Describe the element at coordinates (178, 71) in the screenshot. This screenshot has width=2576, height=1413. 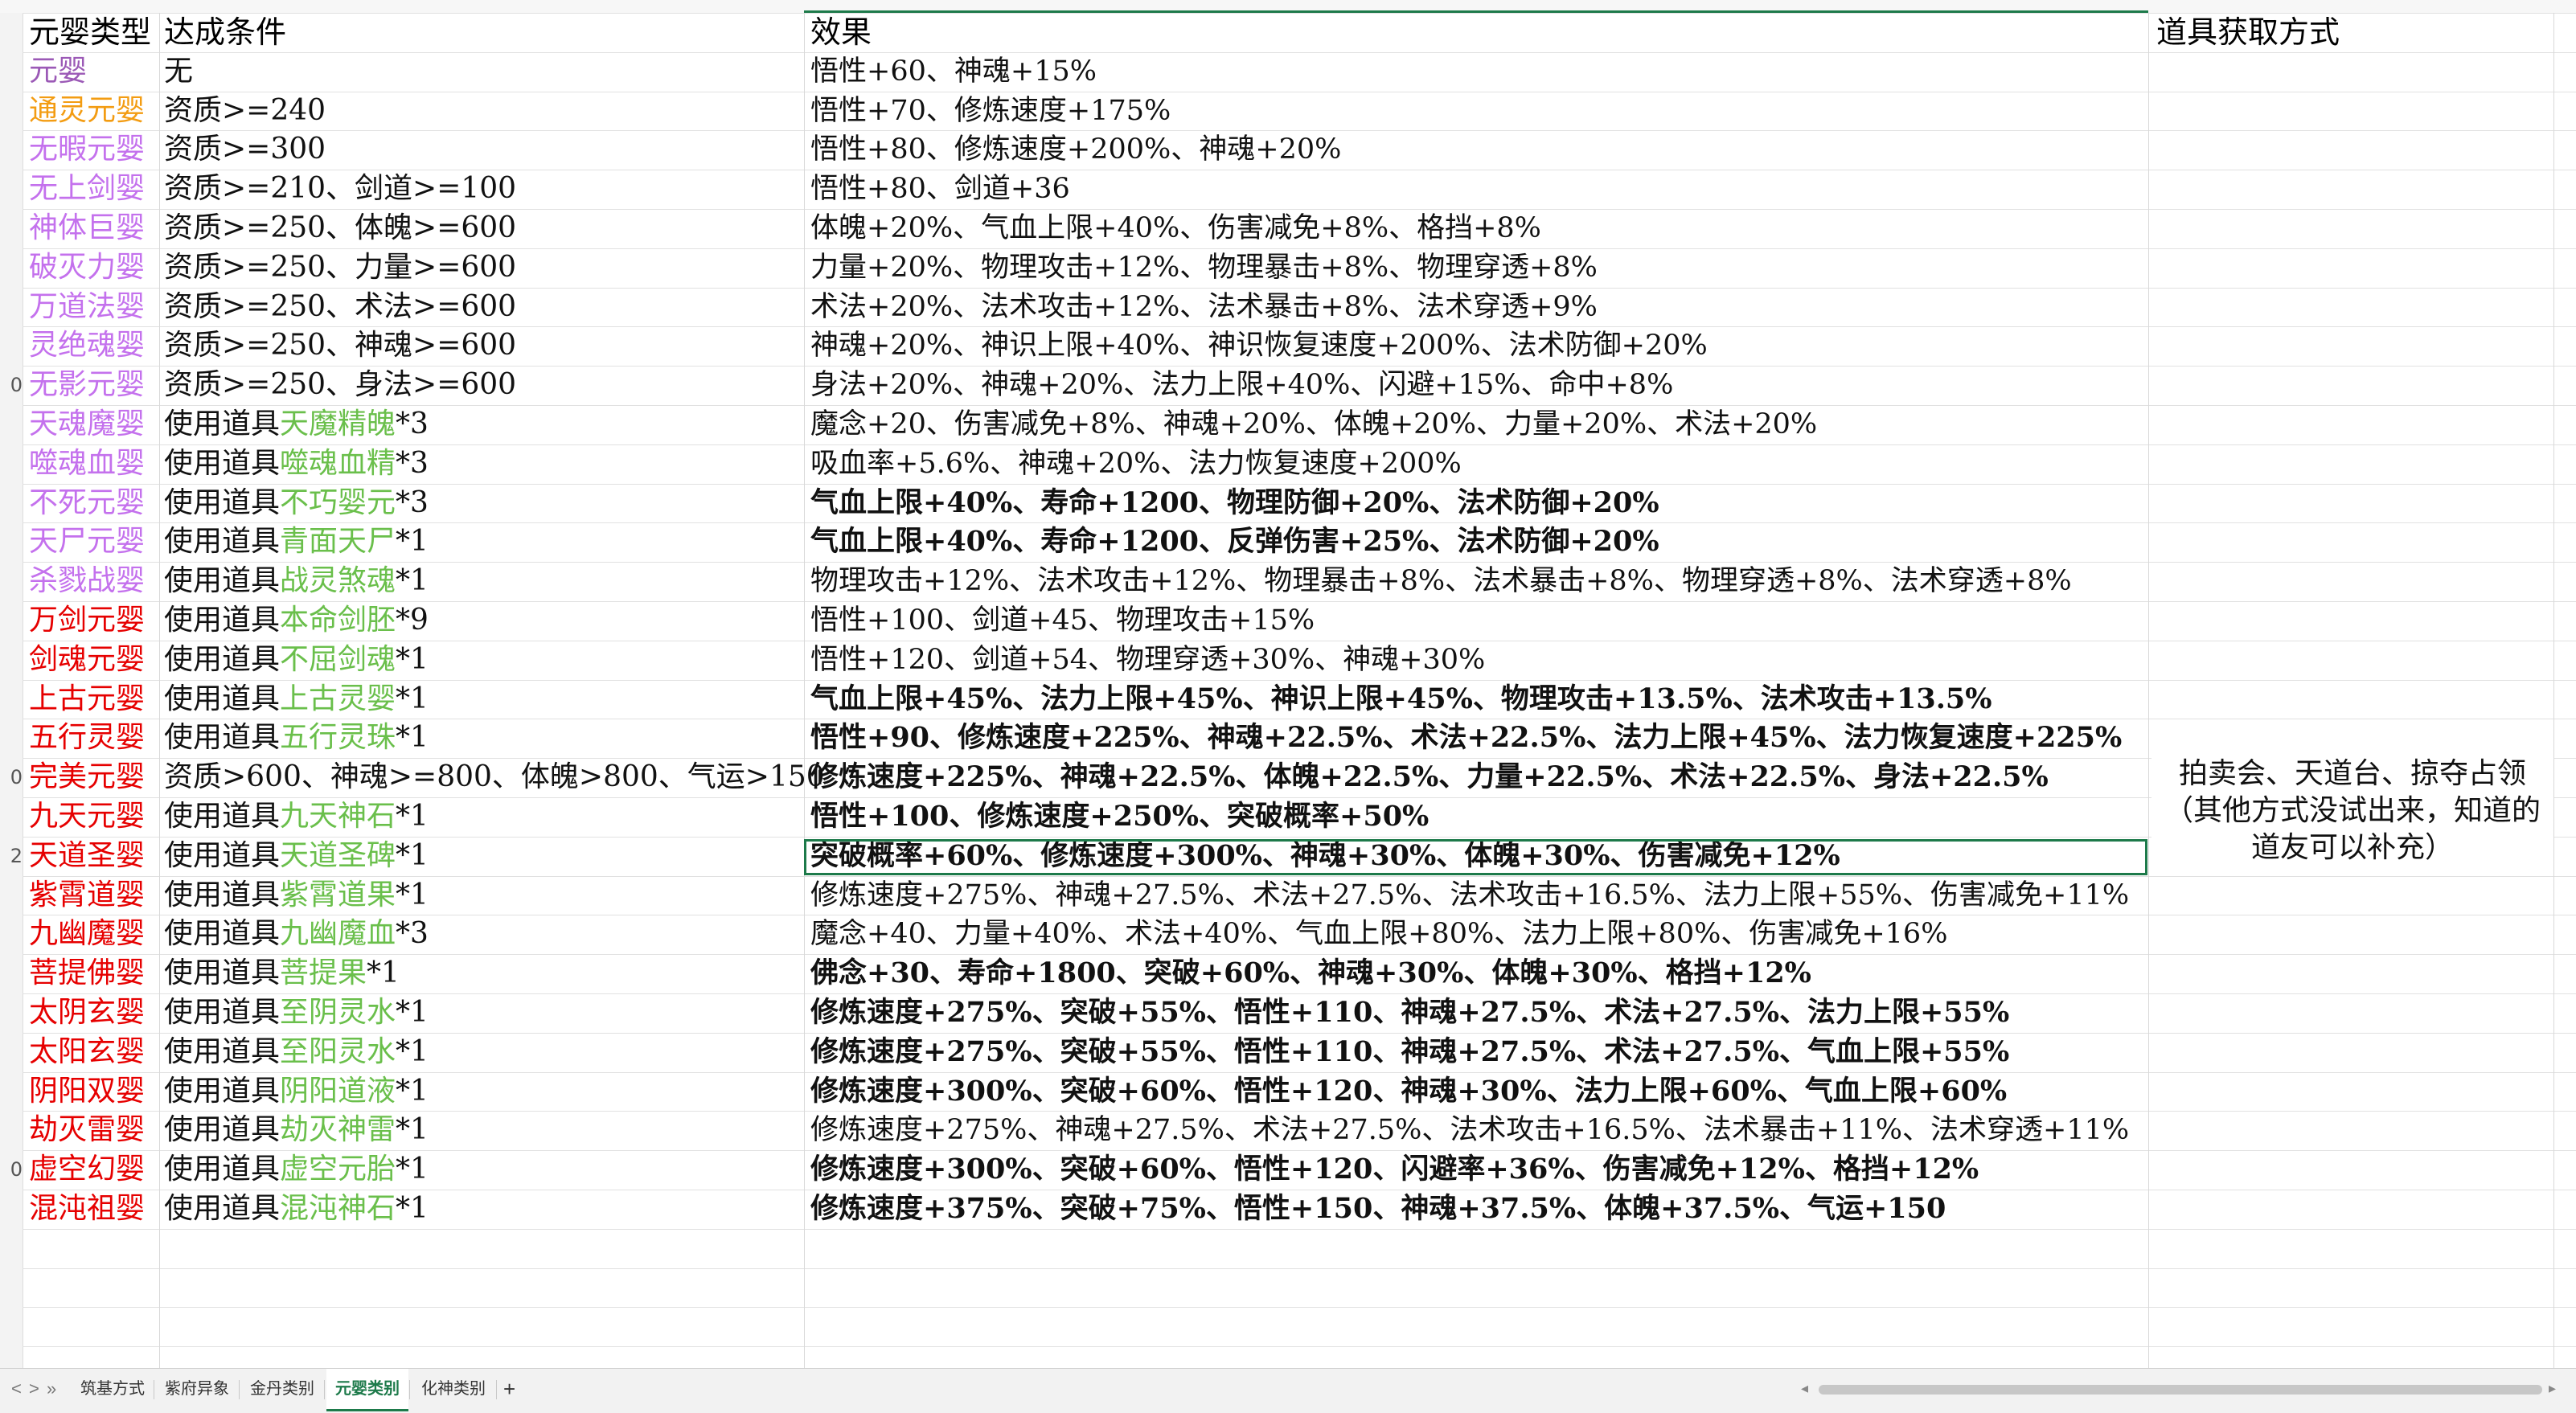
I see `condition-cell: 无` at that location.